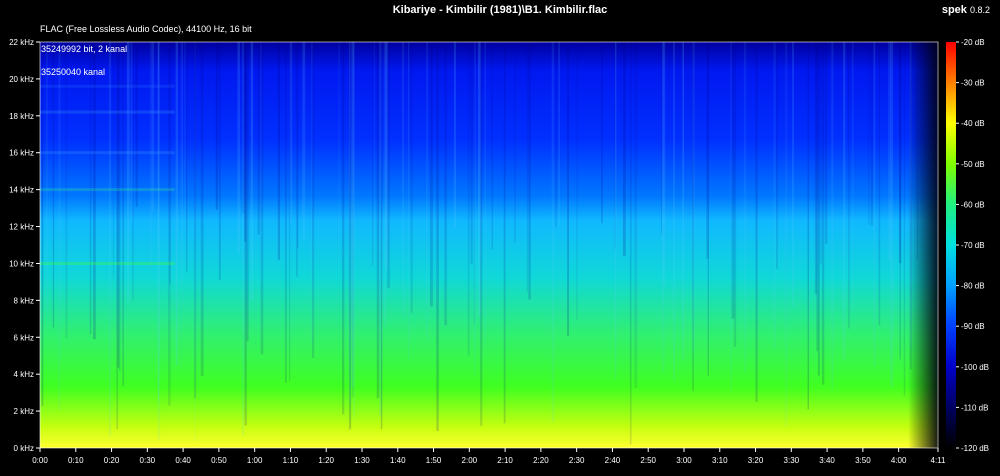  What do you see at coordinates (613, 460) in the screenshot?
I see `x-tick-label: 2:40` at bounding box center [613, 460].